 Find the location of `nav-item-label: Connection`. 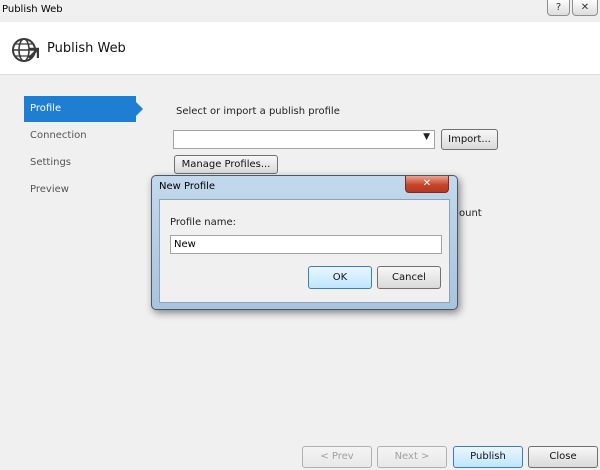

nav-item-label: Connection is located at coordinates (58, 135).